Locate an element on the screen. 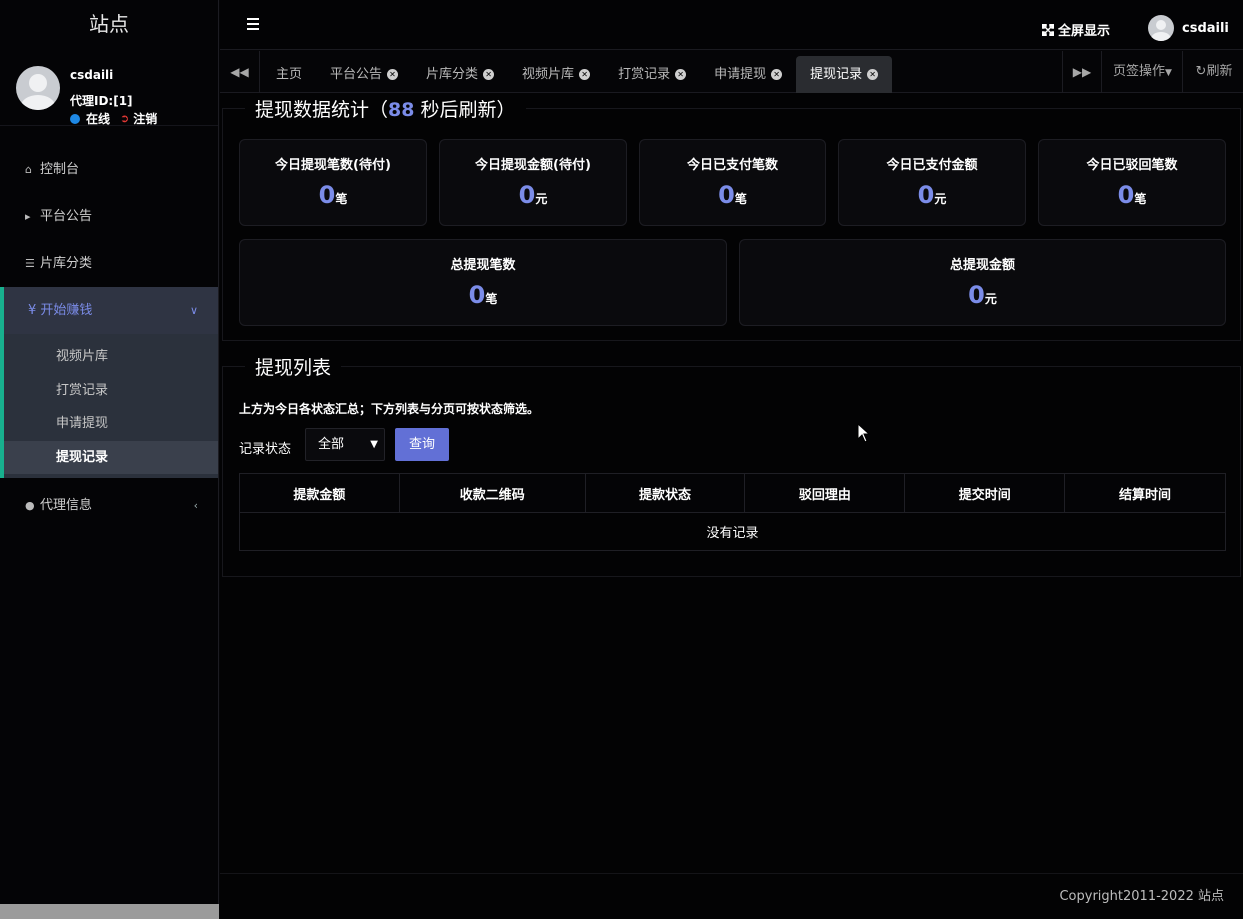 Image resolution: width=1243 pixels, height=919 pixels. submenu: 视频片库 打赏记录 申请提现 提现记录 is located at coordinates (109, 406).